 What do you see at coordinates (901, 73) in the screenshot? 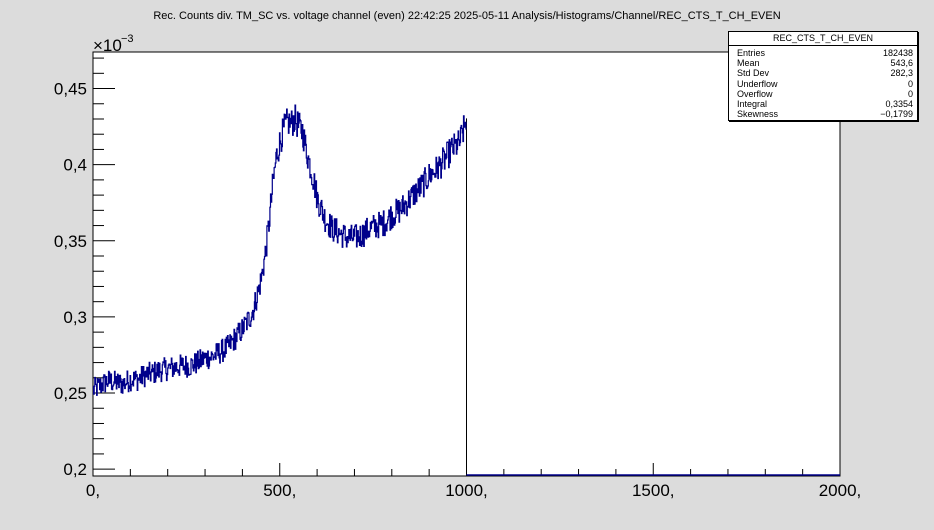
I see `stats-row-value: 282,3` at bounding box center [901, 73].